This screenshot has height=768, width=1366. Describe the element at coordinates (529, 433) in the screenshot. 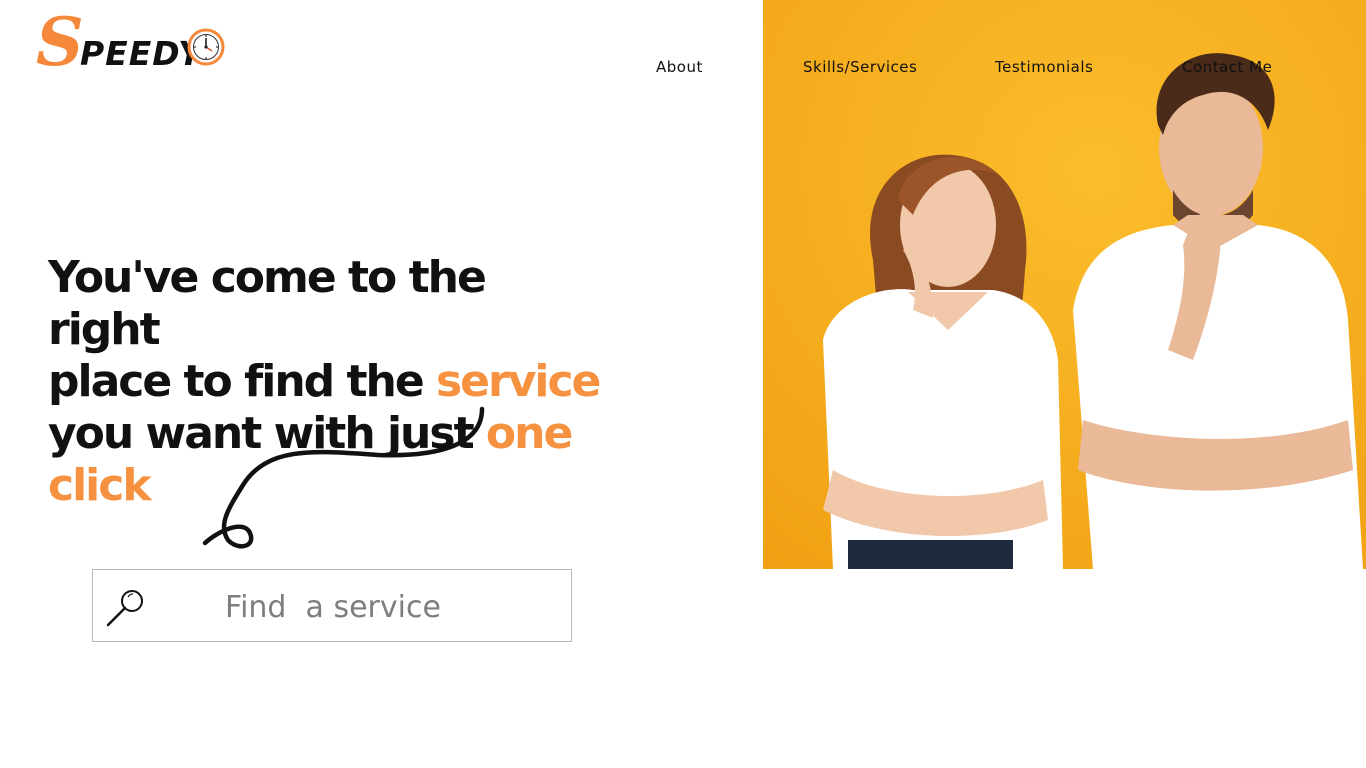

I see `headline-accent-one: one` at that location.